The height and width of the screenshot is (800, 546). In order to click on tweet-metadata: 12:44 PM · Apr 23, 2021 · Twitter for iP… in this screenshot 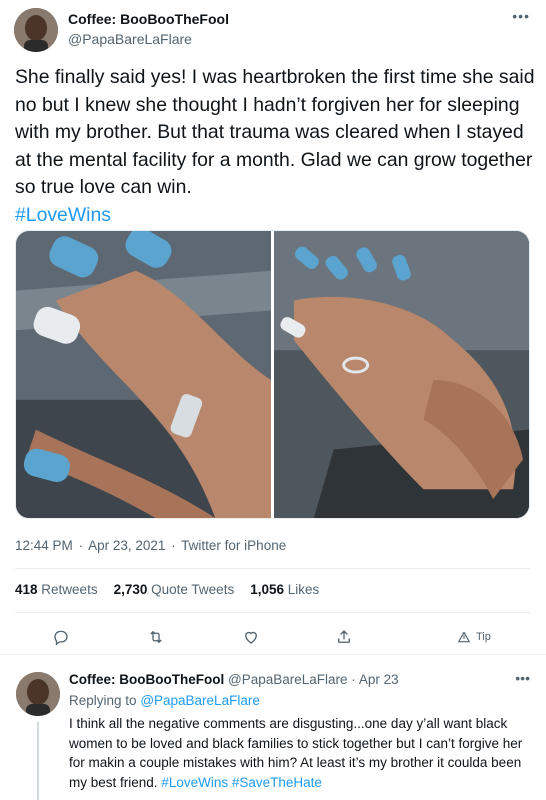, I will do `click(151, 545)`.